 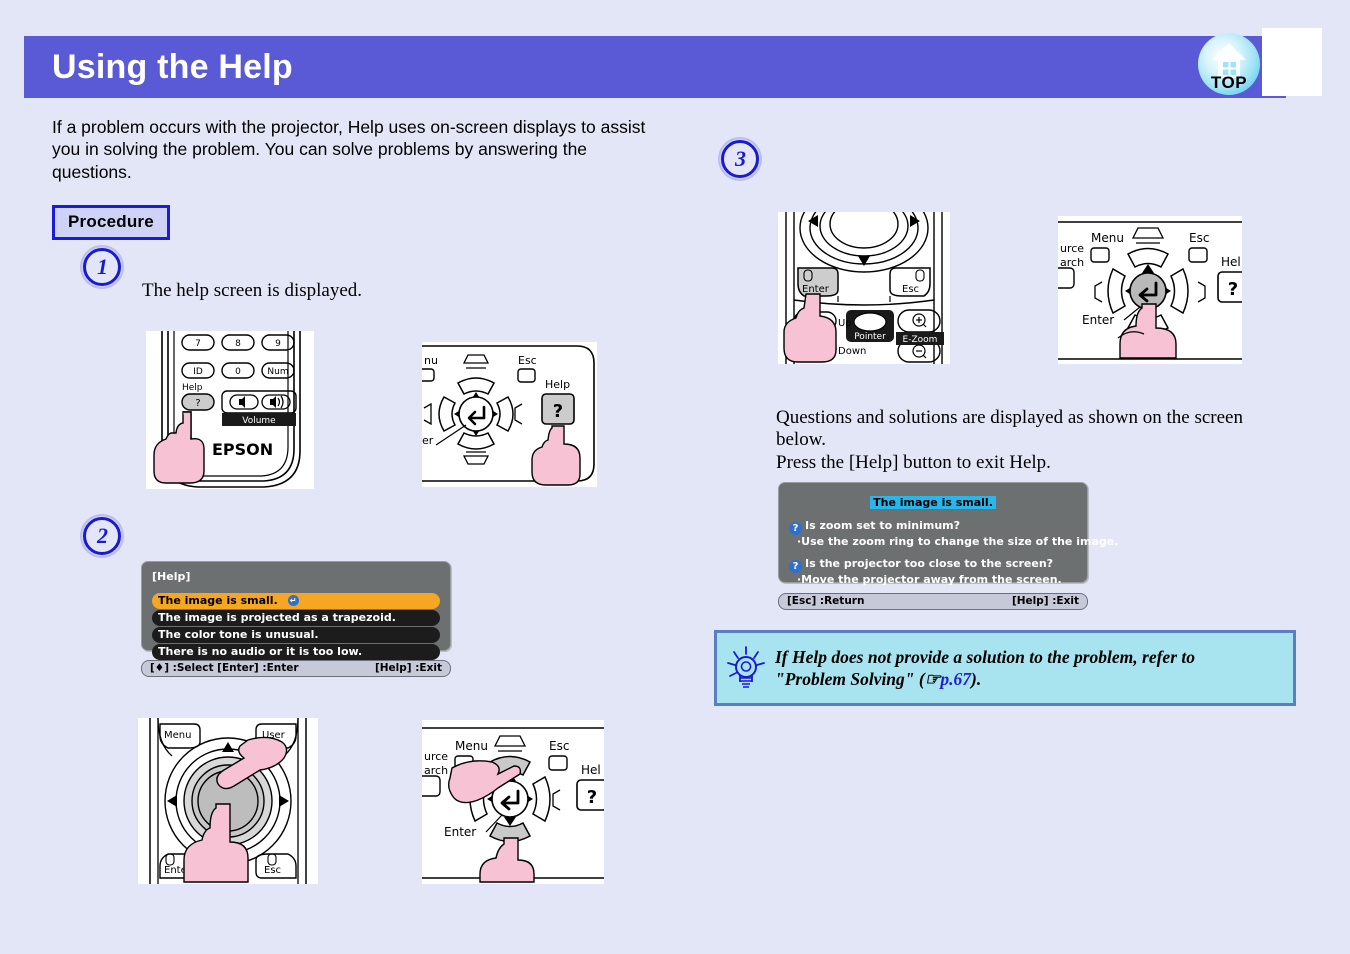 What do you see at coordinates (933, 527) in the screenshot?
I see `osd-answer-question: ? Is zoom set to minimum?` at bounding box center [933, 527].